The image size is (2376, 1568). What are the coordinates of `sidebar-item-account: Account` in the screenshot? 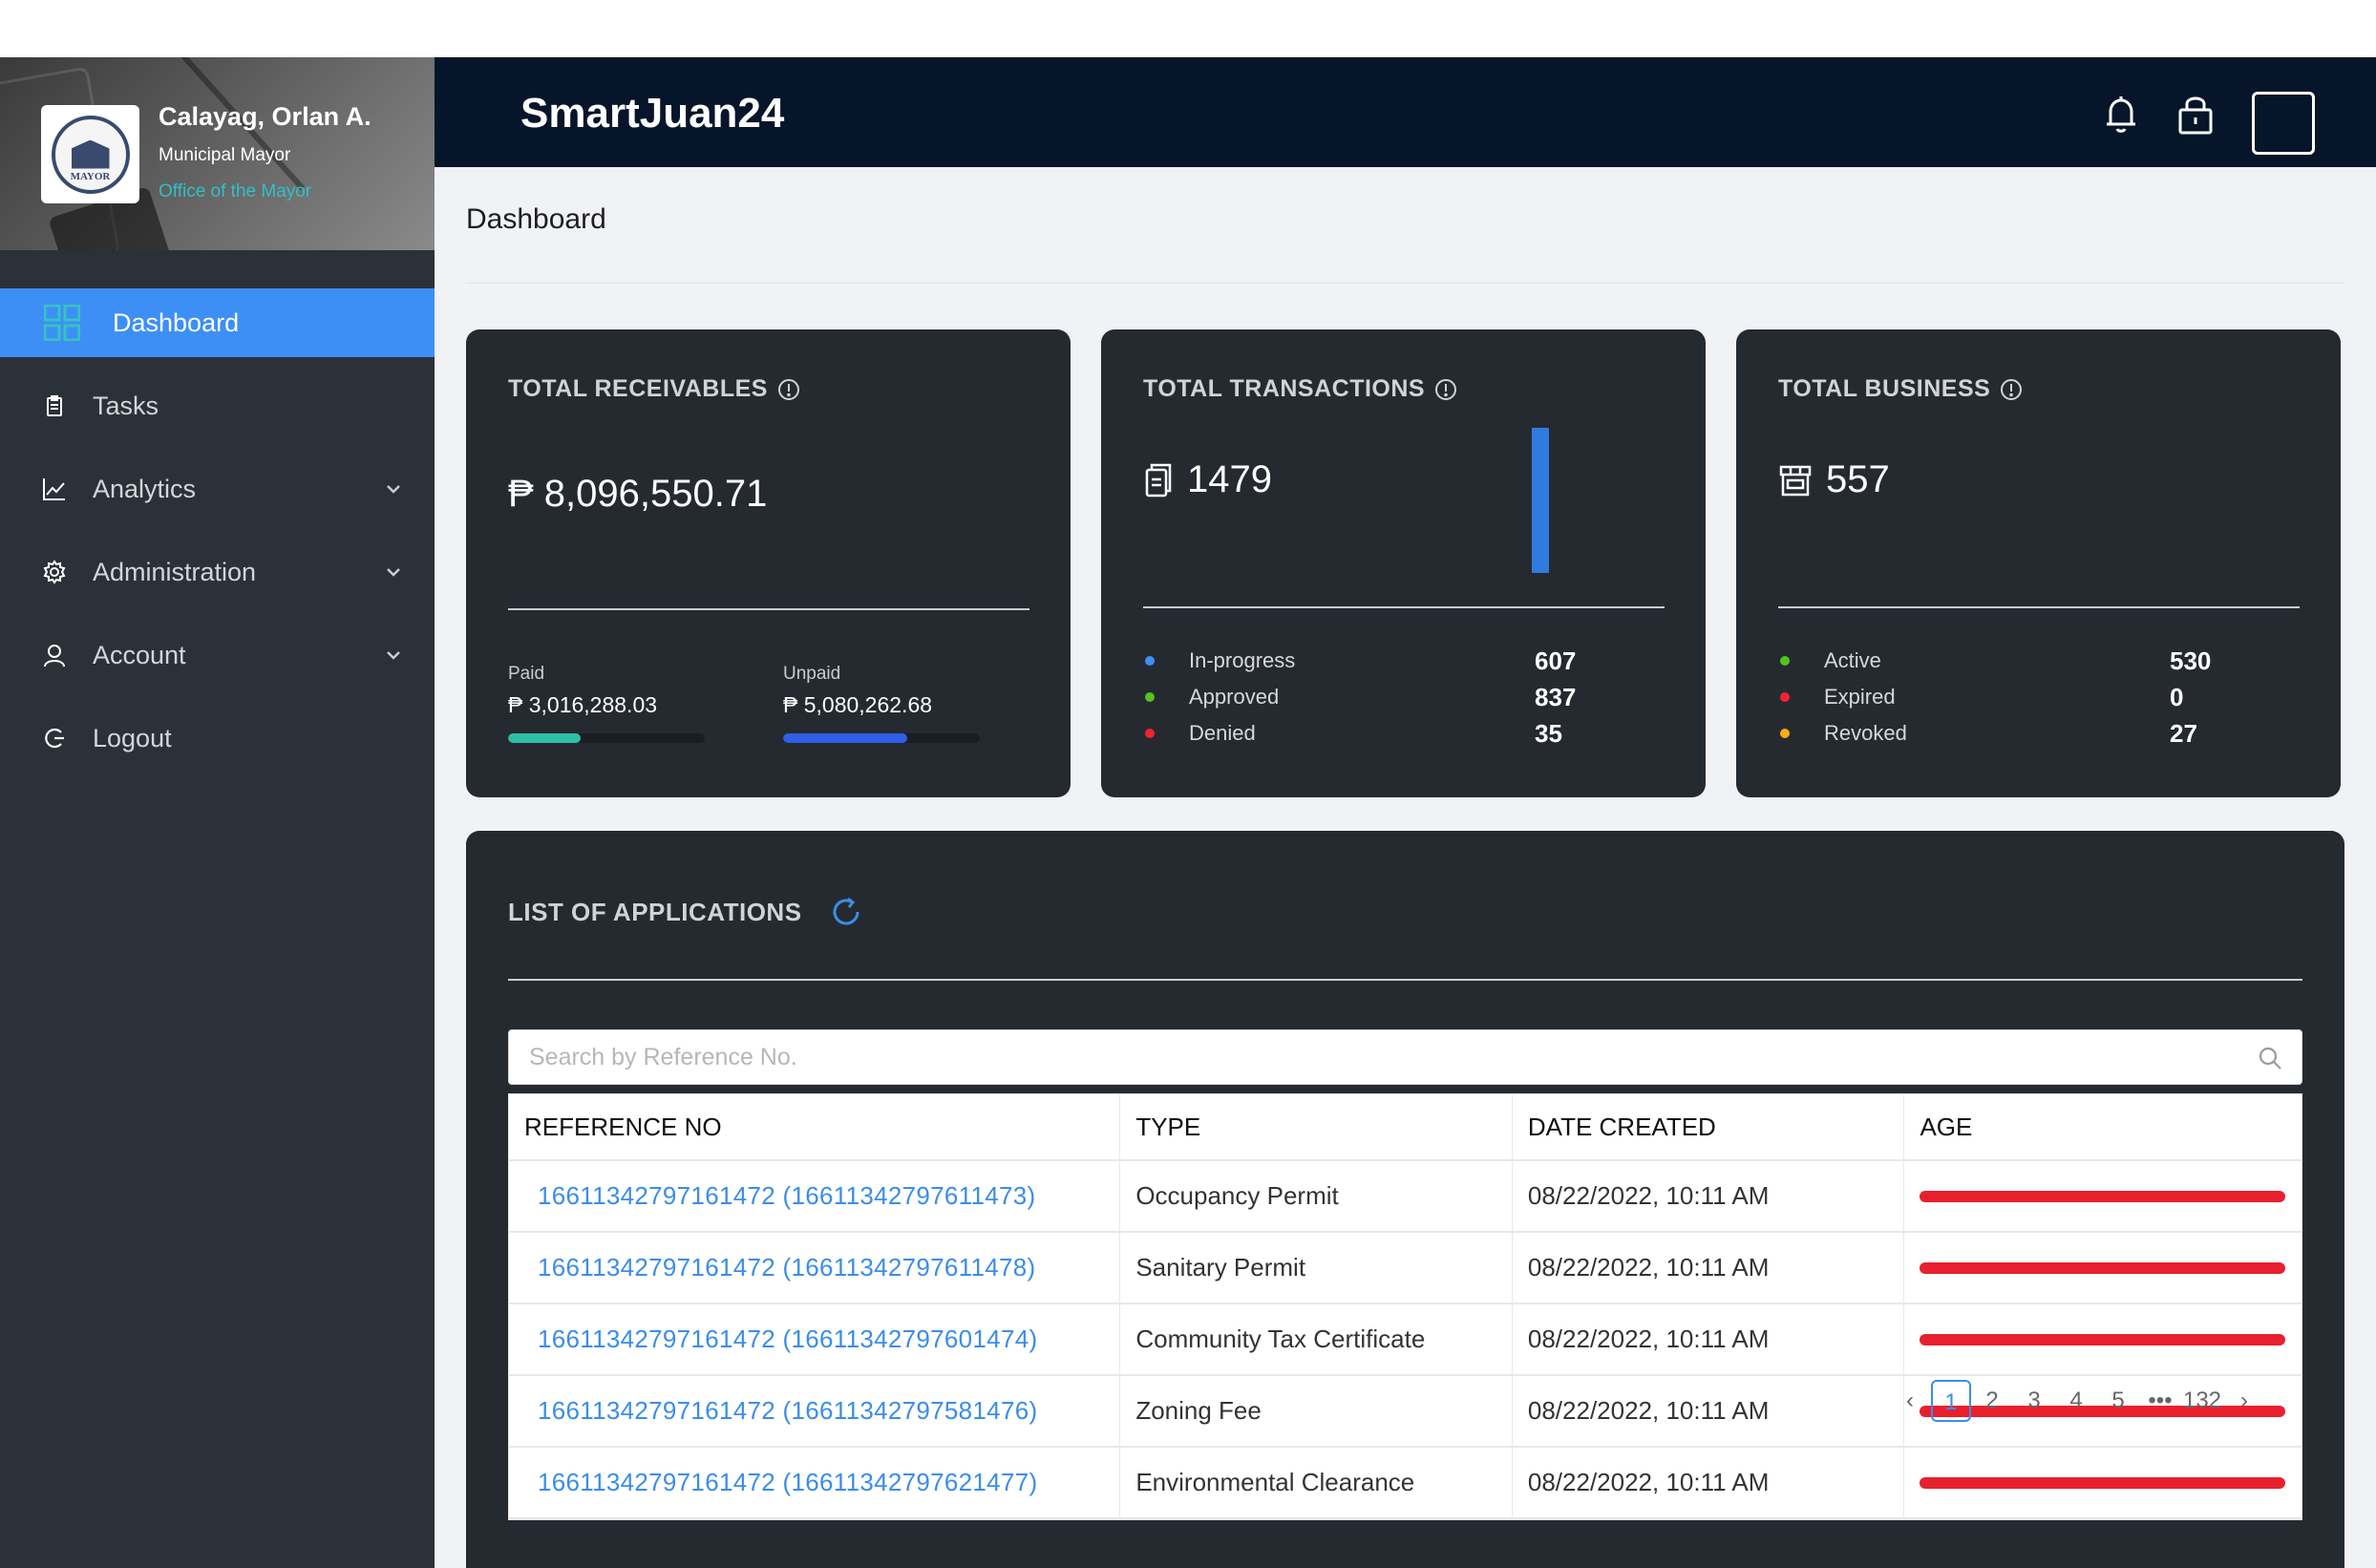 It's located at (217, 655).